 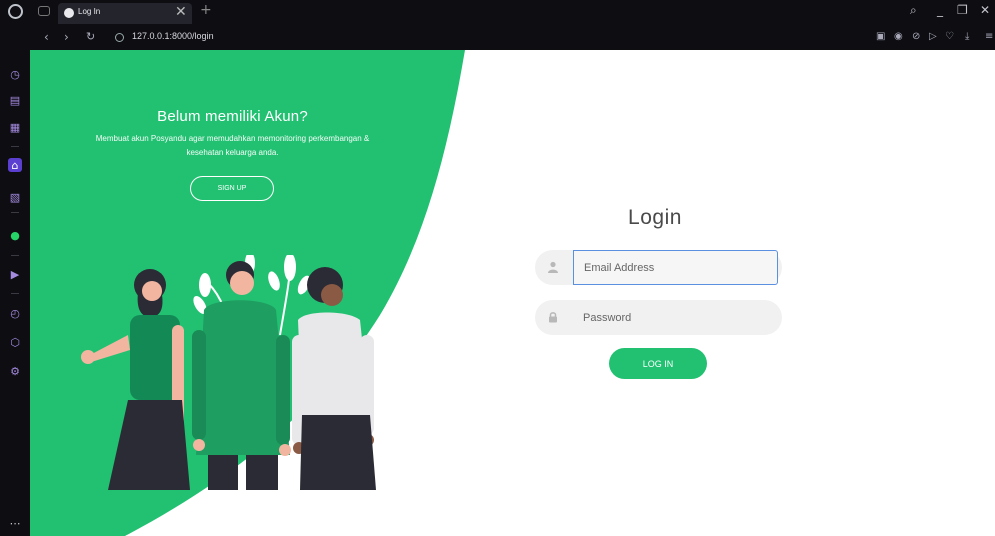 What do you see at coordinates (949, 36) in the screenshot?
I see `heart-icon: ♡` at bounding box center [949, 36].